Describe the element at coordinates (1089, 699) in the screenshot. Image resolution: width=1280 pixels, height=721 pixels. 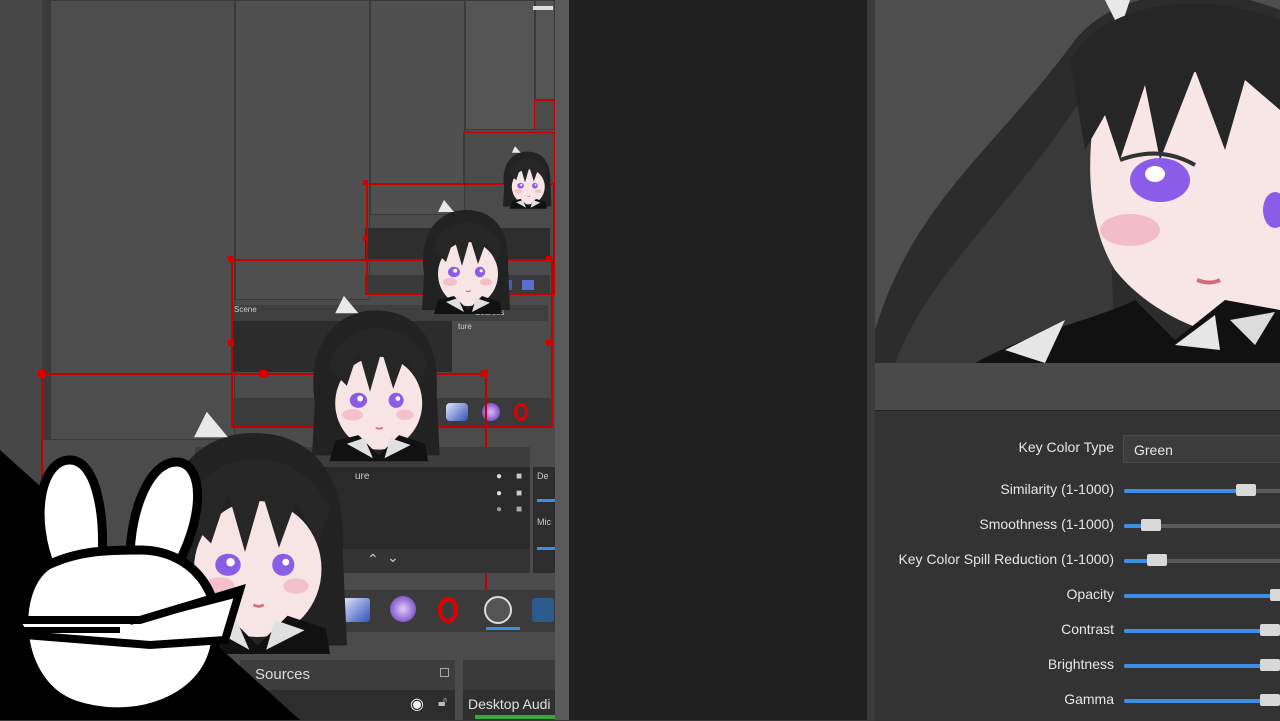
I see `slider-label: Gamma` at that location.